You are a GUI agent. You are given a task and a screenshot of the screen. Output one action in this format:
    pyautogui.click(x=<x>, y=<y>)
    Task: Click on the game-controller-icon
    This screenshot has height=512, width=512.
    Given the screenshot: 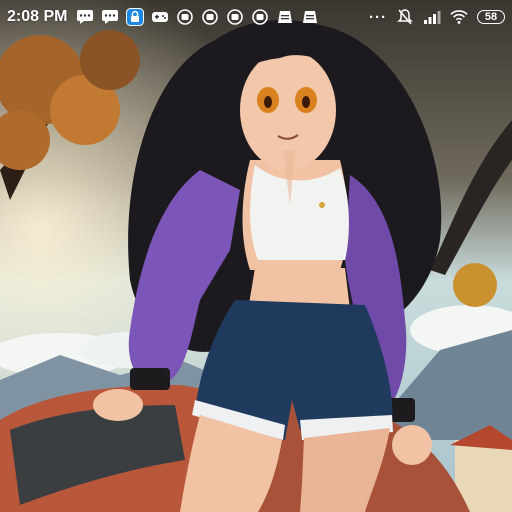 What is the action you would take?
    pyautogui.click(x=160, y=17)
    